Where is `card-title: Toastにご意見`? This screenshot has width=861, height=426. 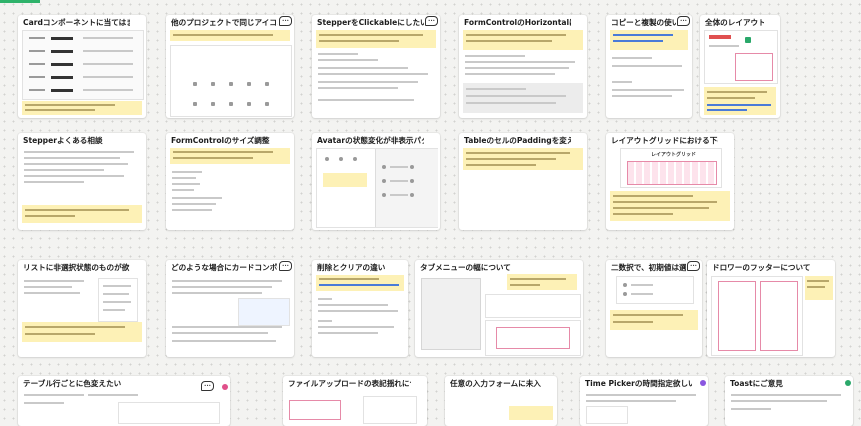 card-title: Toastにご意見 is located at coordinates (756, 383).